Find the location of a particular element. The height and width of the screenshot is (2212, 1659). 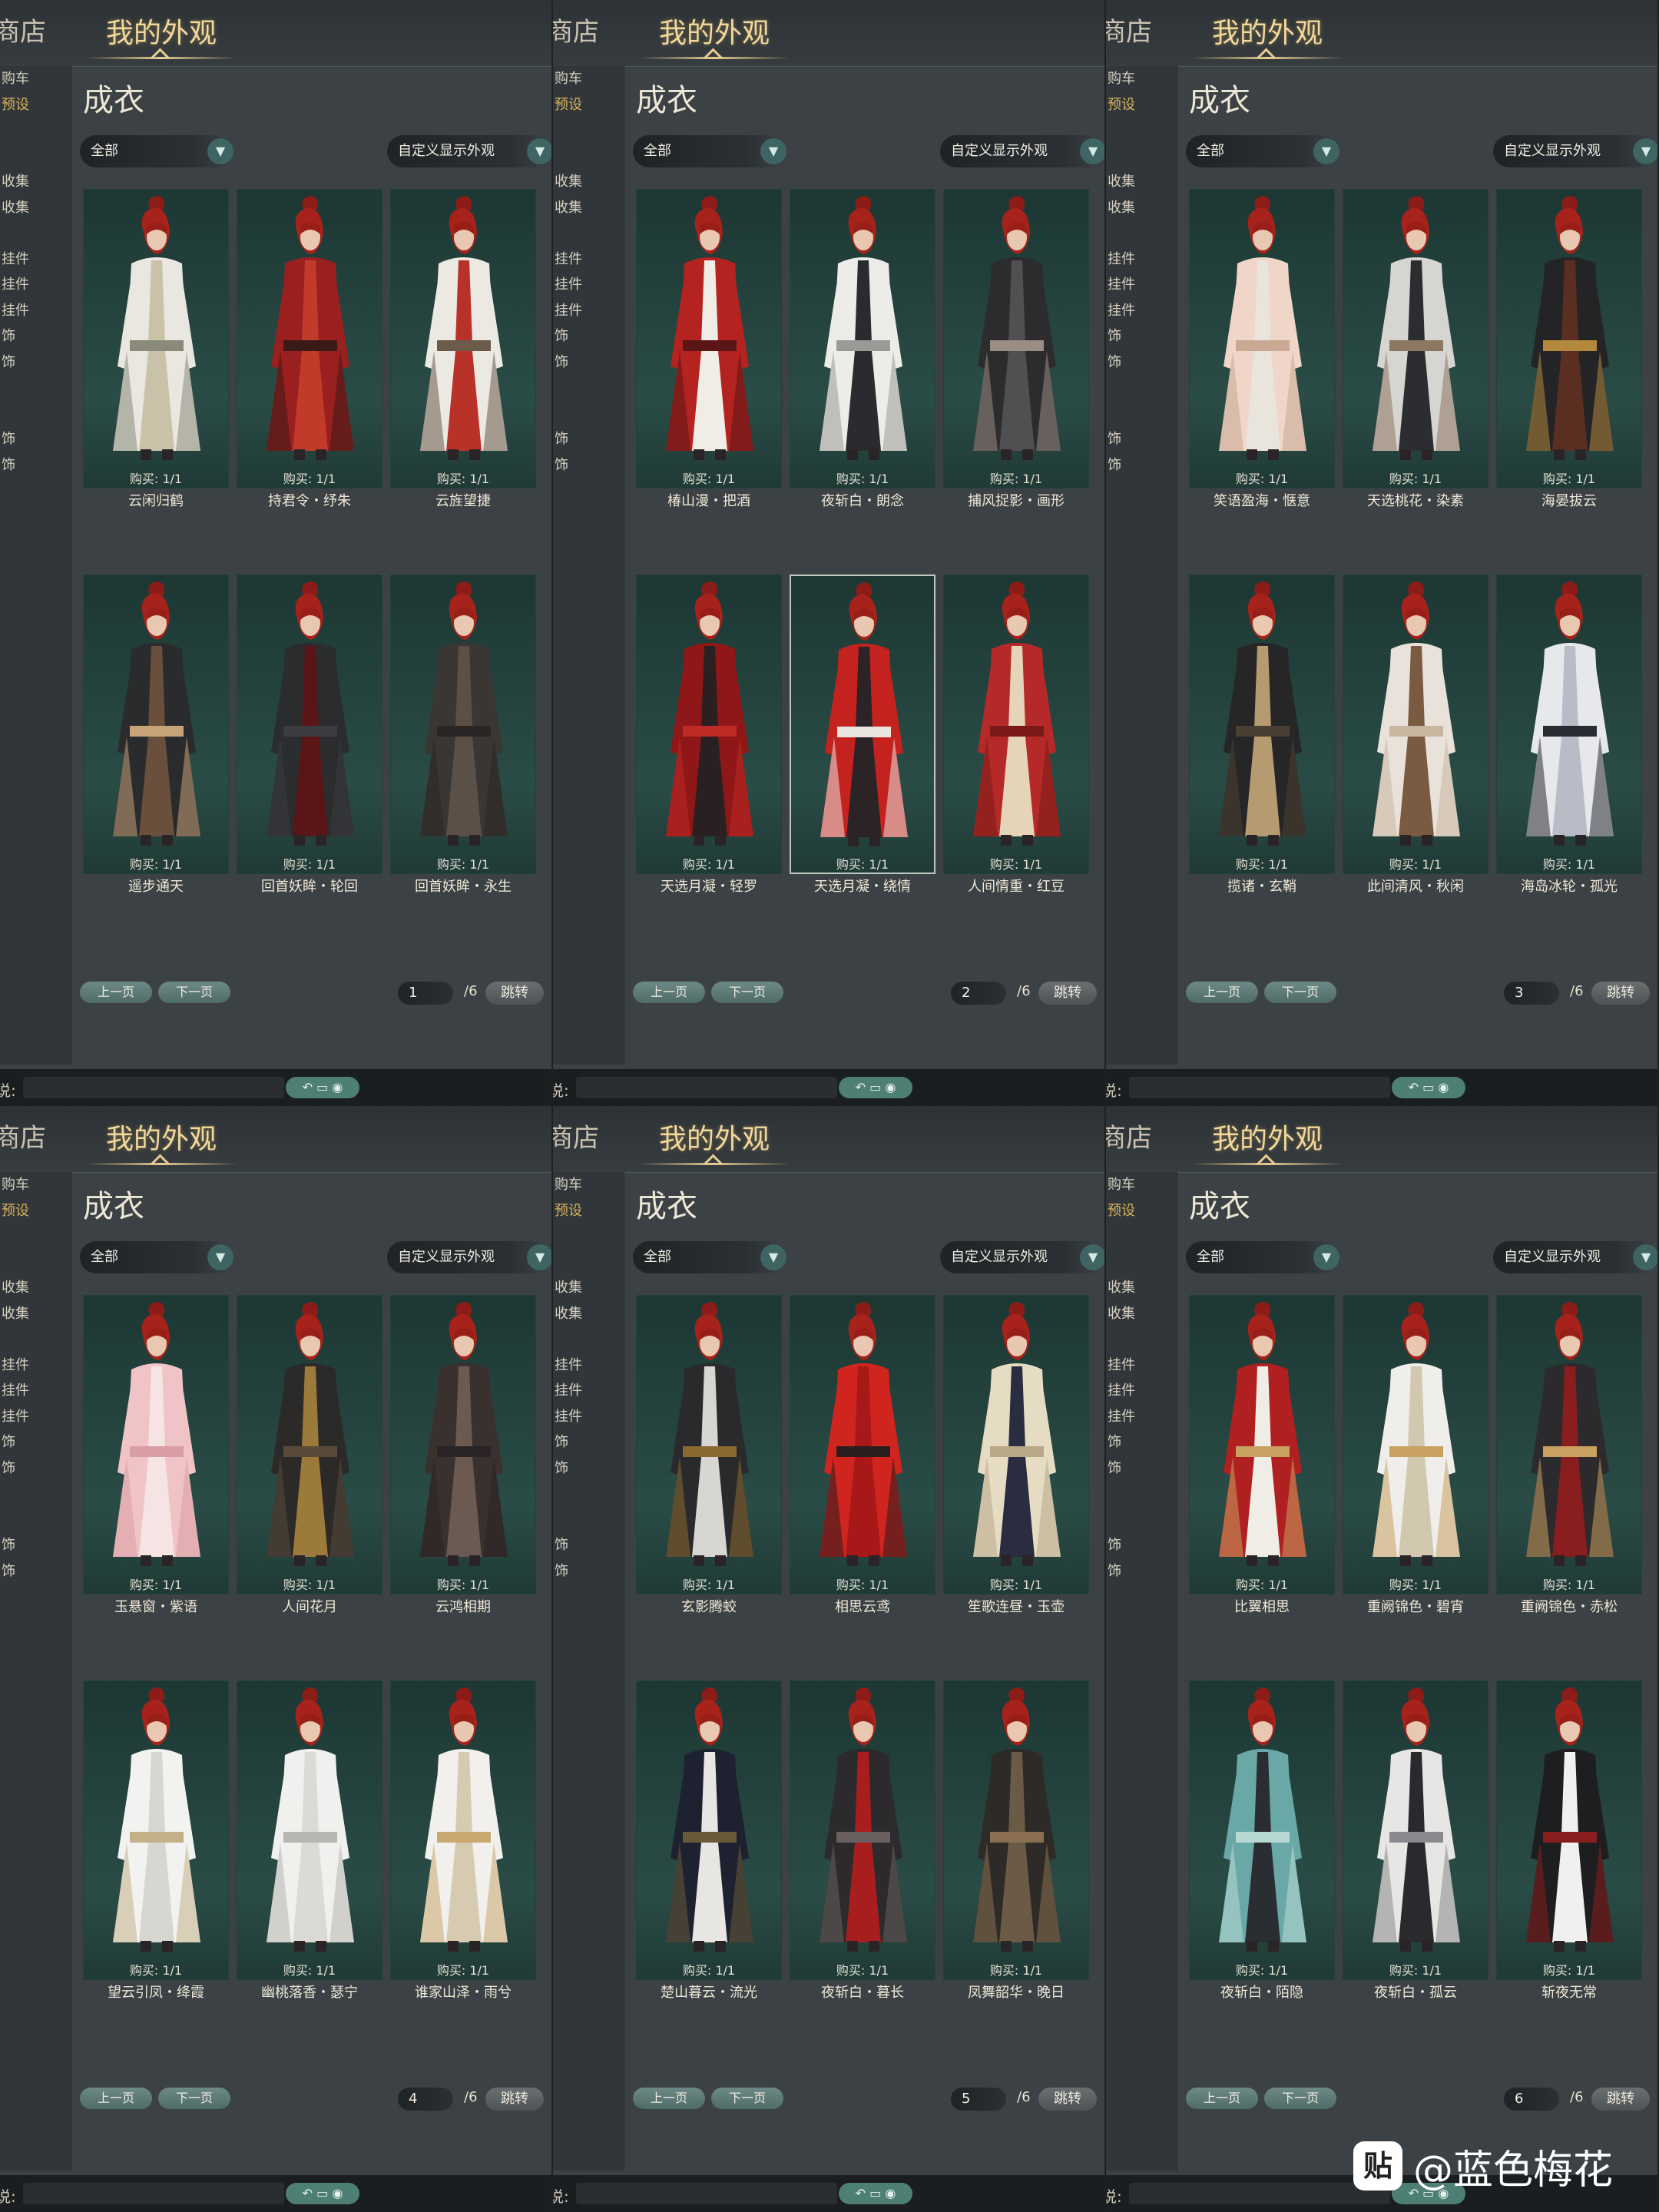

costume-card: 购买: 1/1 谁家山泽・雨兮 is located at coordinates (463, 1854).